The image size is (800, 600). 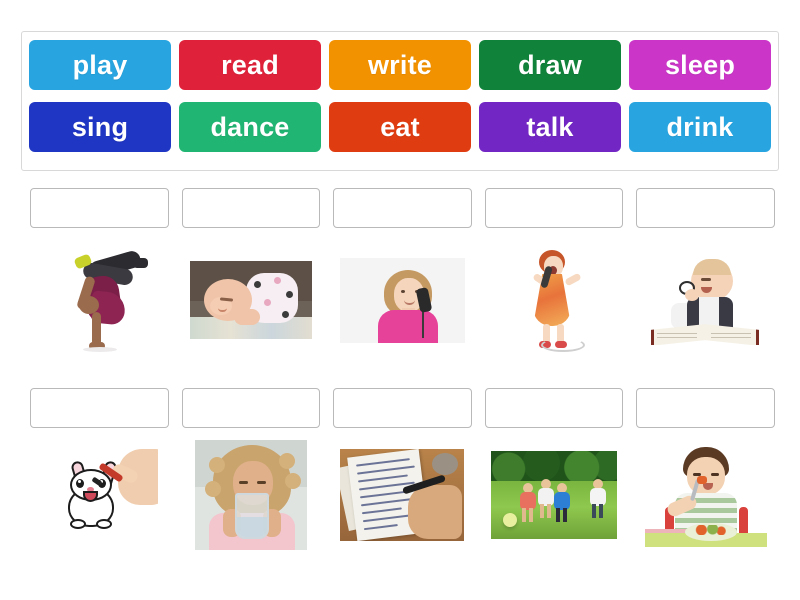 I want to click on baby-reading-book-image, so click(x=705, y=300).